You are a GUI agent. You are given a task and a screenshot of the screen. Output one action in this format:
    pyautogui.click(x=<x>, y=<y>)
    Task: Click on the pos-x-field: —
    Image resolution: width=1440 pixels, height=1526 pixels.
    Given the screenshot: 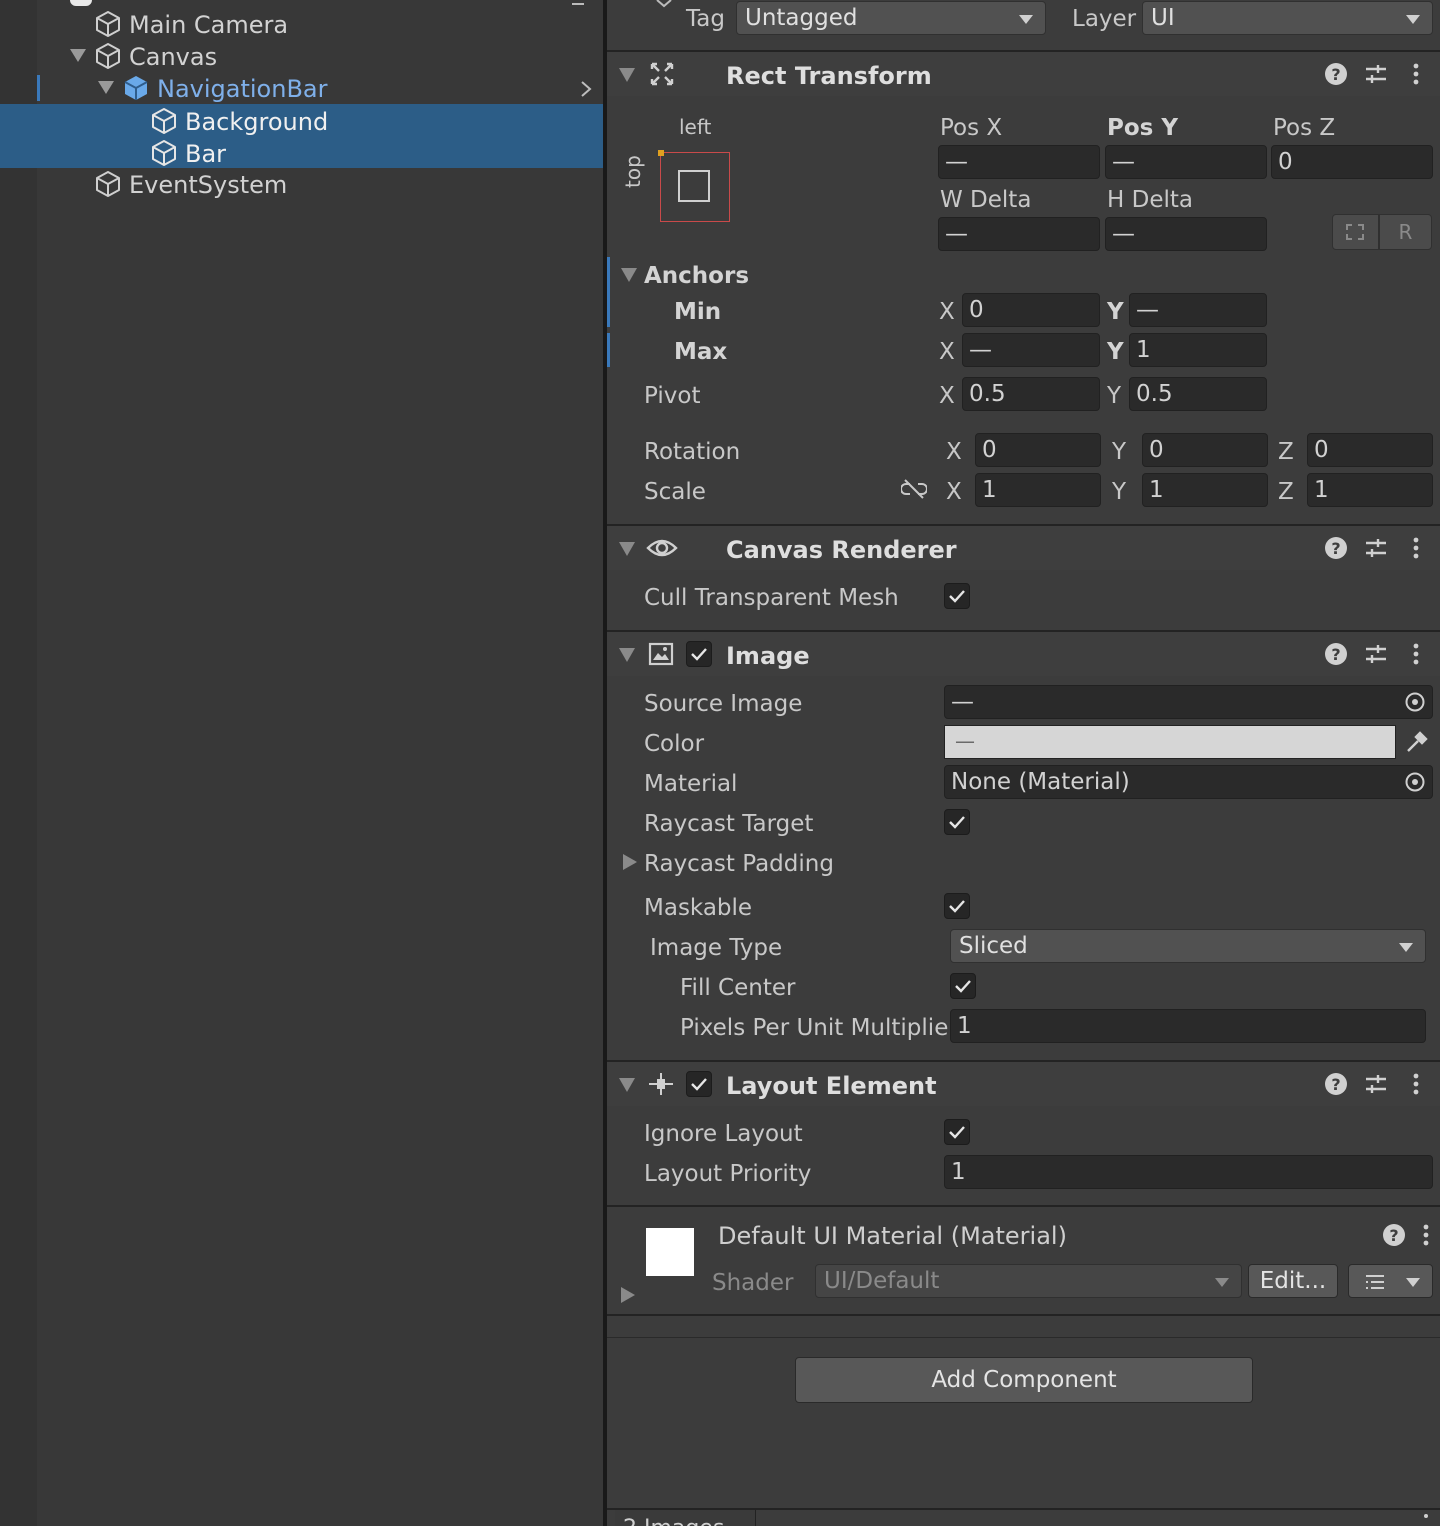 What is the action you would take?
    pyautogui.click(x=1019, y=162)
    